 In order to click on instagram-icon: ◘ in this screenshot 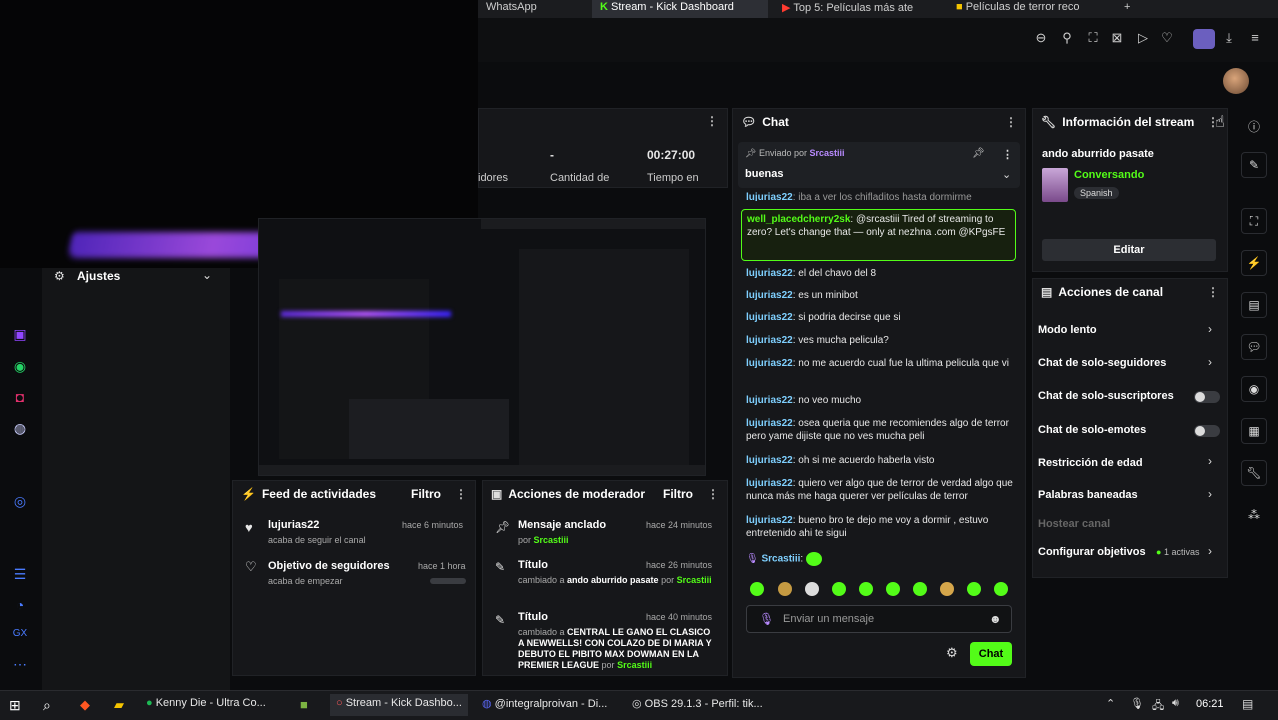, I will do `click(20, 397)`.